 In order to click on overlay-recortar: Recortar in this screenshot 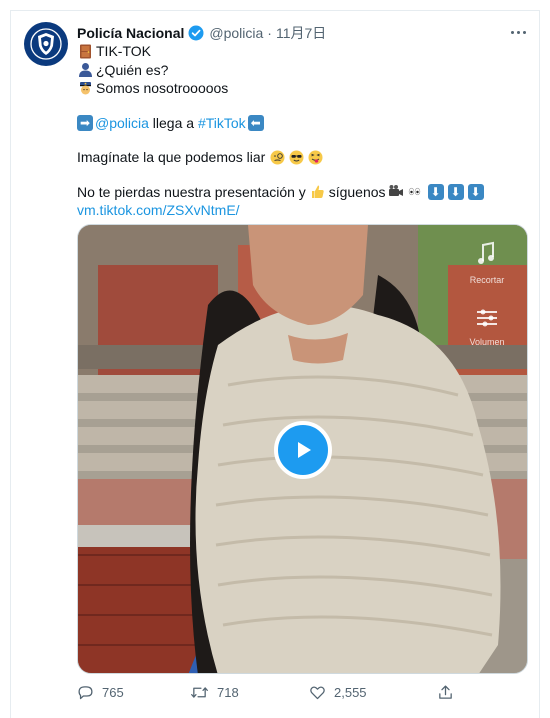, I will do `click(487, 280)`.